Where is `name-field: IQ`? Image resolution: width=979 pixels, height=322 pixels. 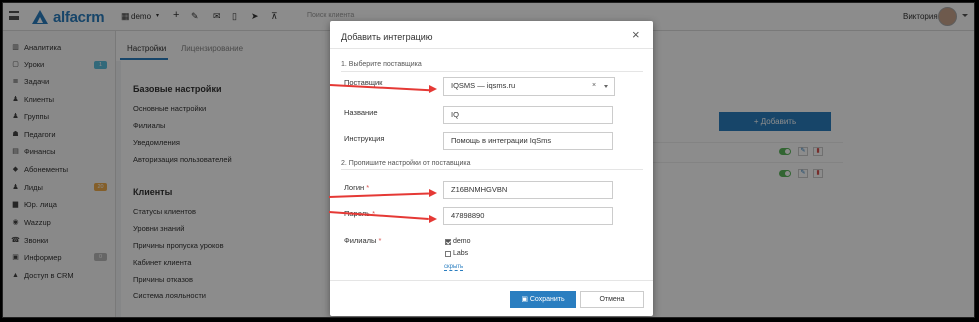 name-field: IQ is located at coordinates (528, 115).